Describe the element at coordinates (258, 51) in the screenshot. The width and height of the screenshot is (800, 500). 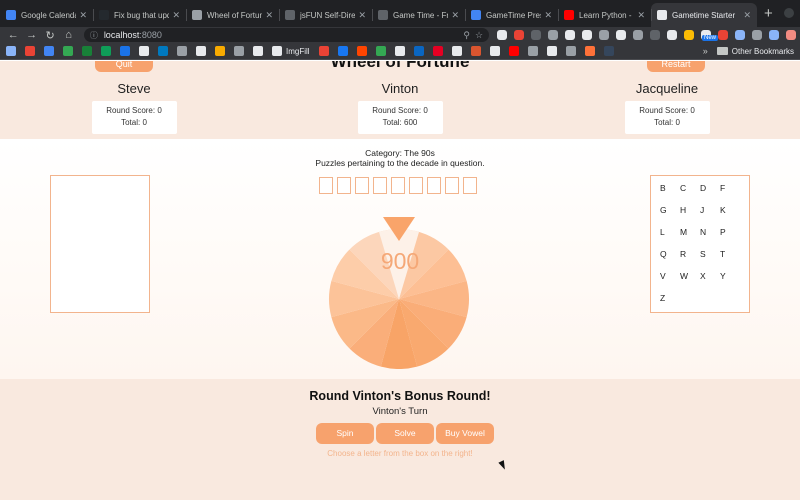
I see `doc-icon` at that location.